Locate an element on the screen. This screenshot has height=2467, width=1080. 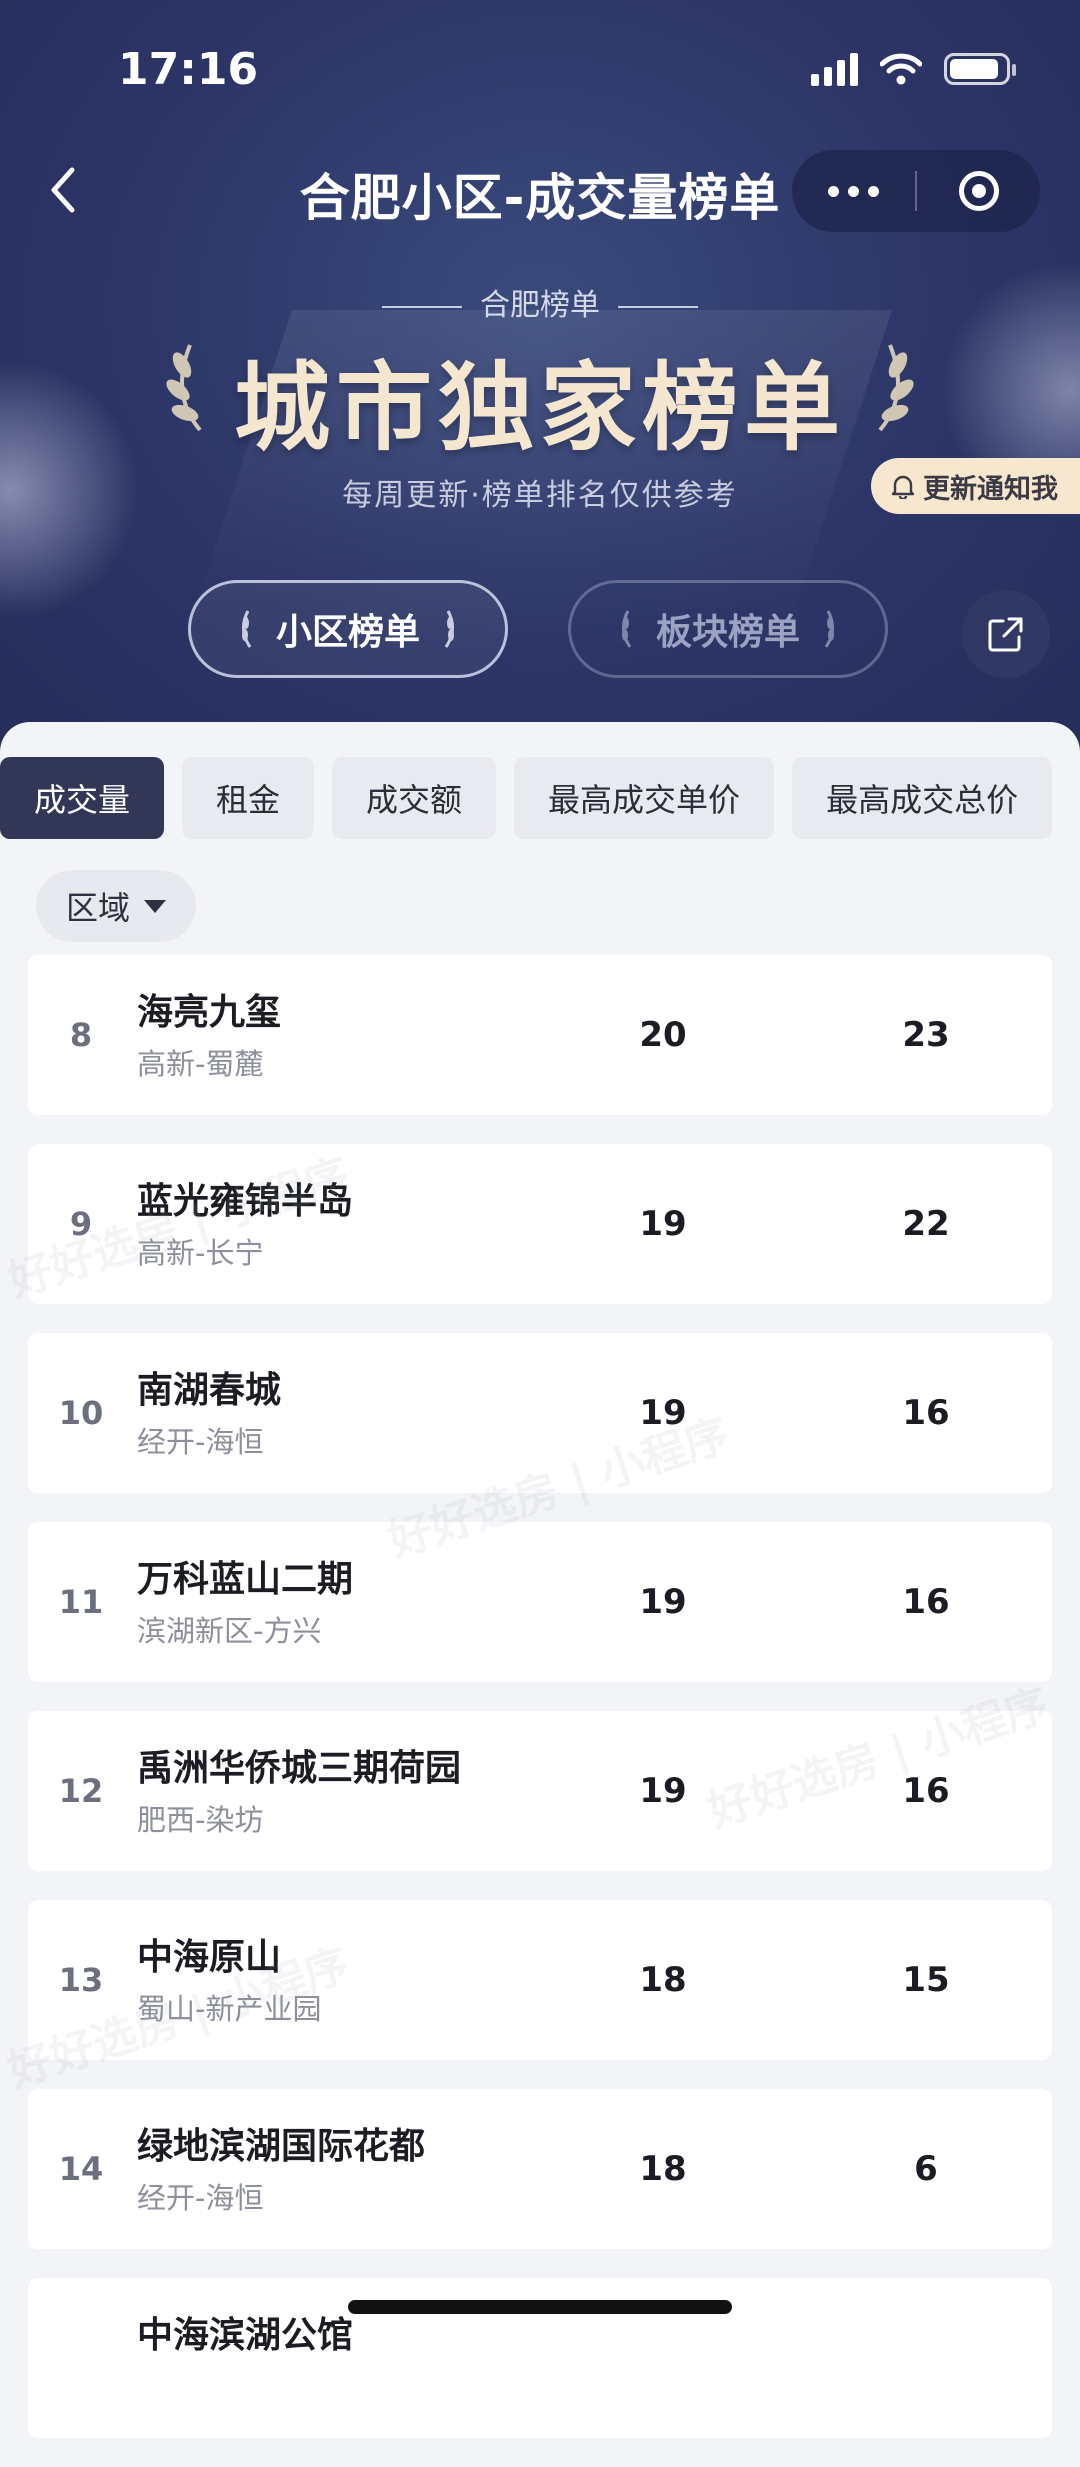
district-ranking-label: 板块榜单 is located at coordinates (727, 632).